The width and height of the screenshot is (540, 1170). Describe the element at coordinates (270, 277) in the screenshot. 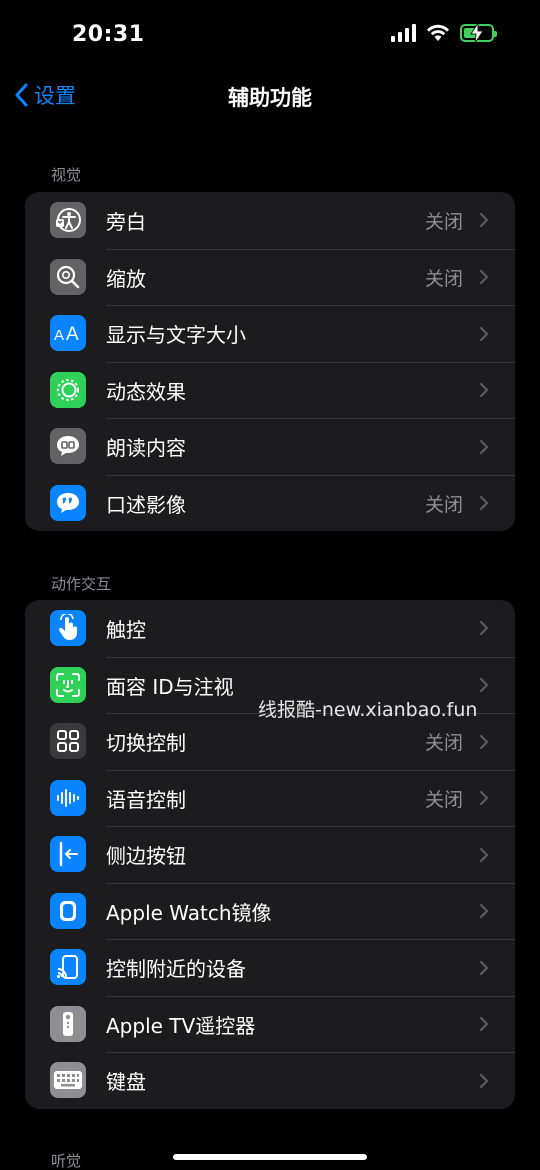

I see `row-zoom: 缩放 关闭` at that location.